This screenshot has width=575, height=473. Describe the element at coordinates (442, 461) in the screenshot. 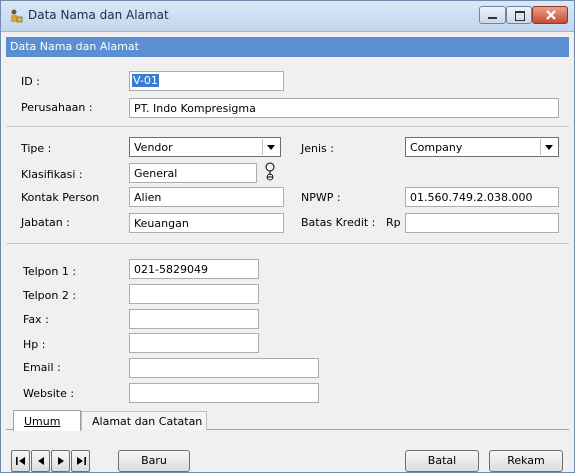

I see `batal-button: Batal` at that location.